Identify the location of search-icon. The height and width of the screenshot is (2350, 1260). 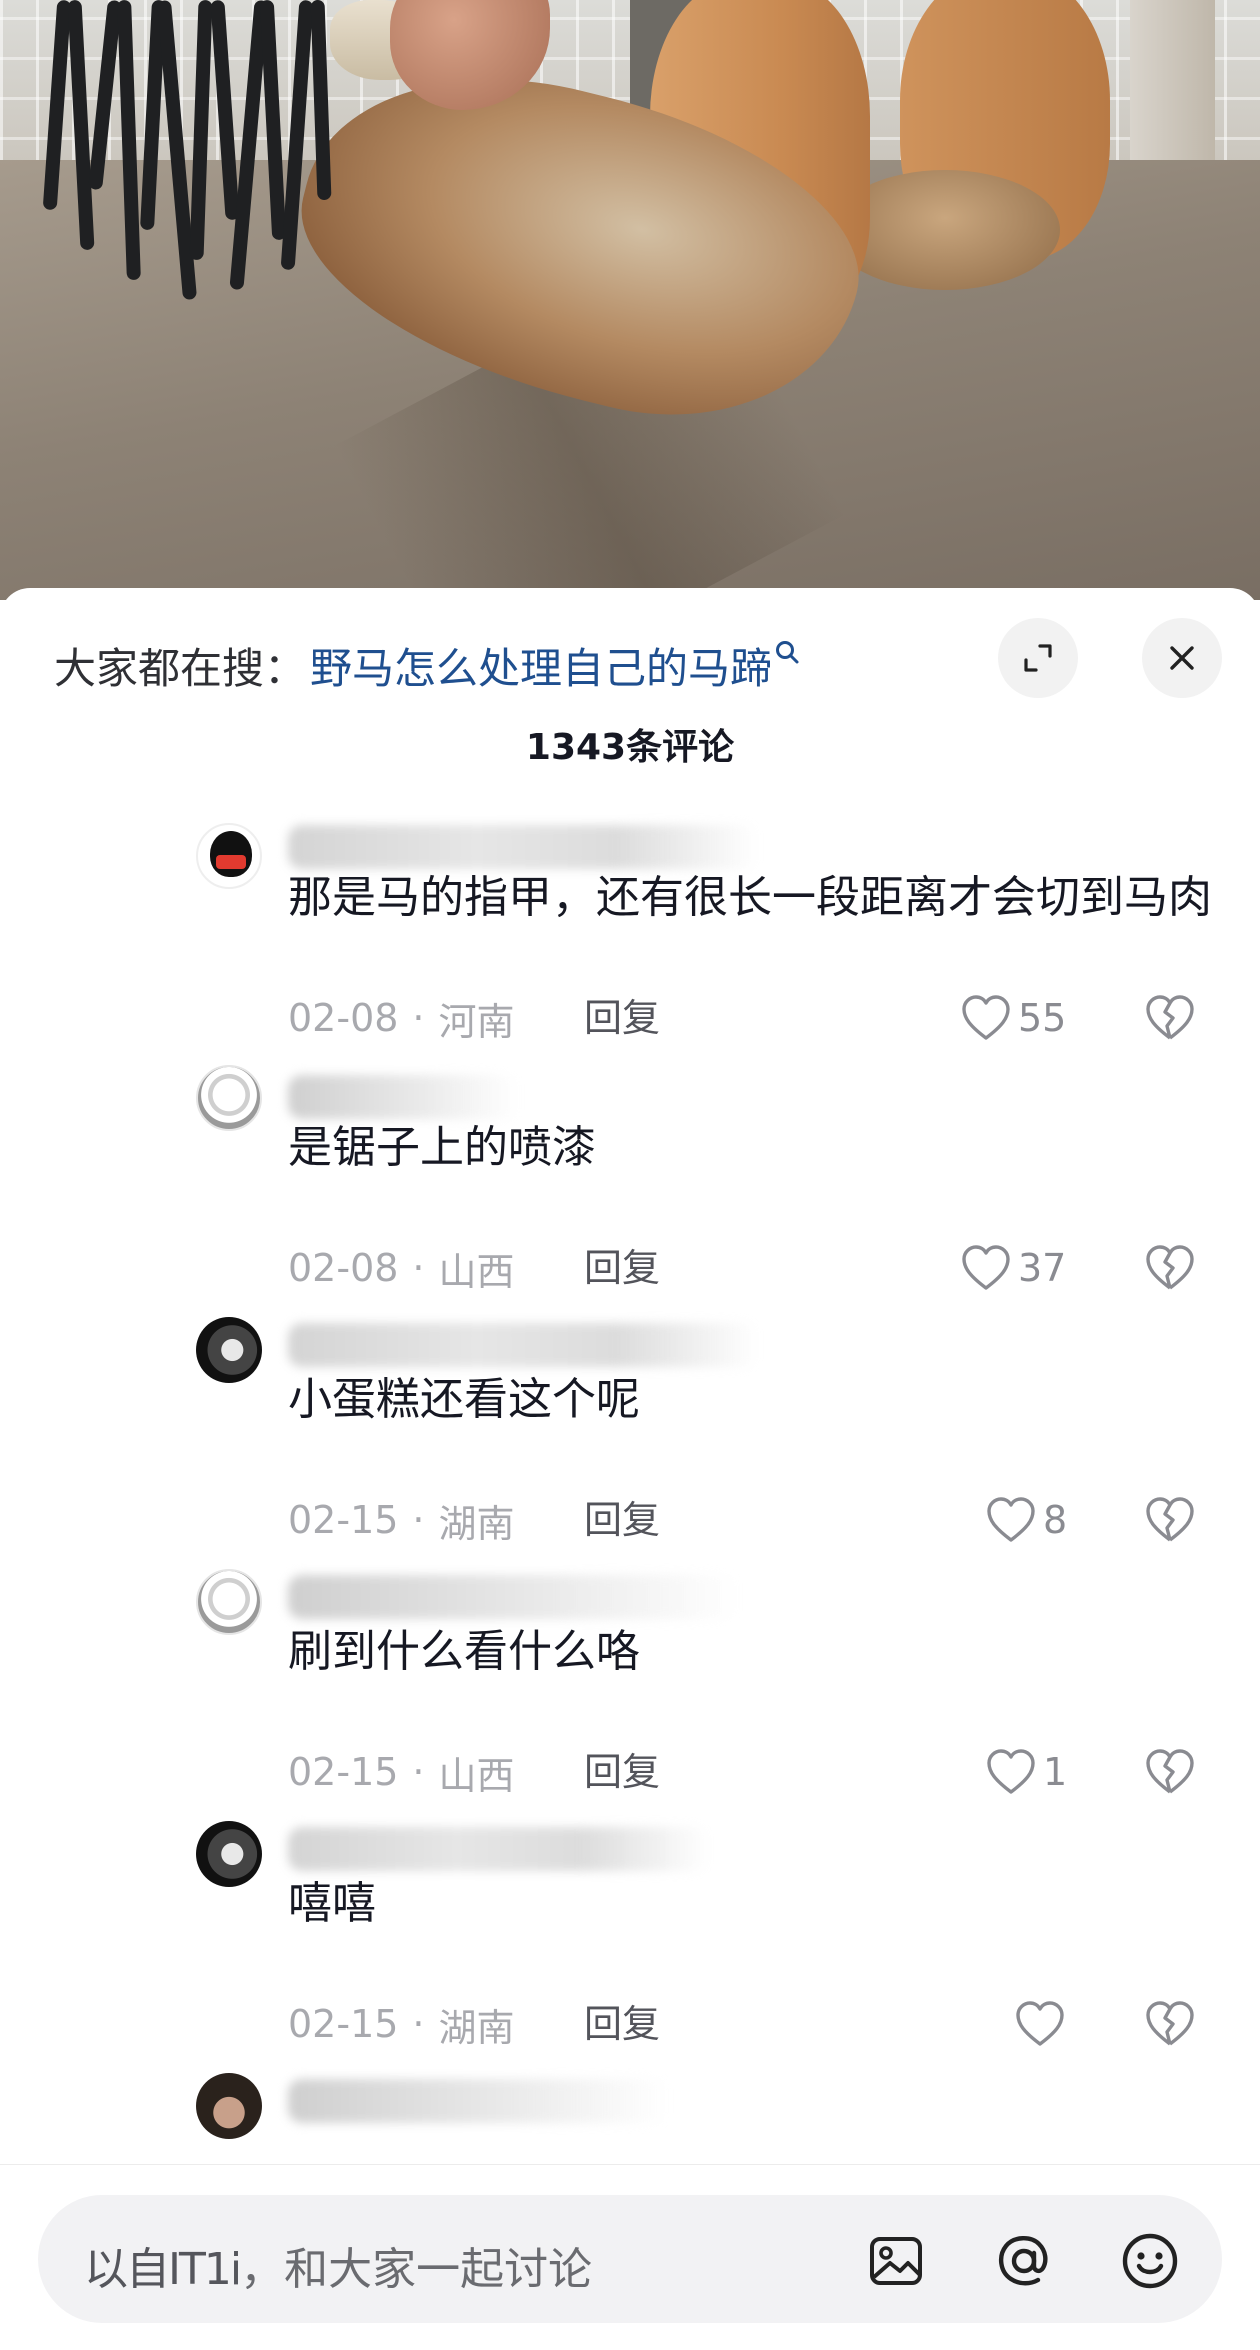
(787, 655).